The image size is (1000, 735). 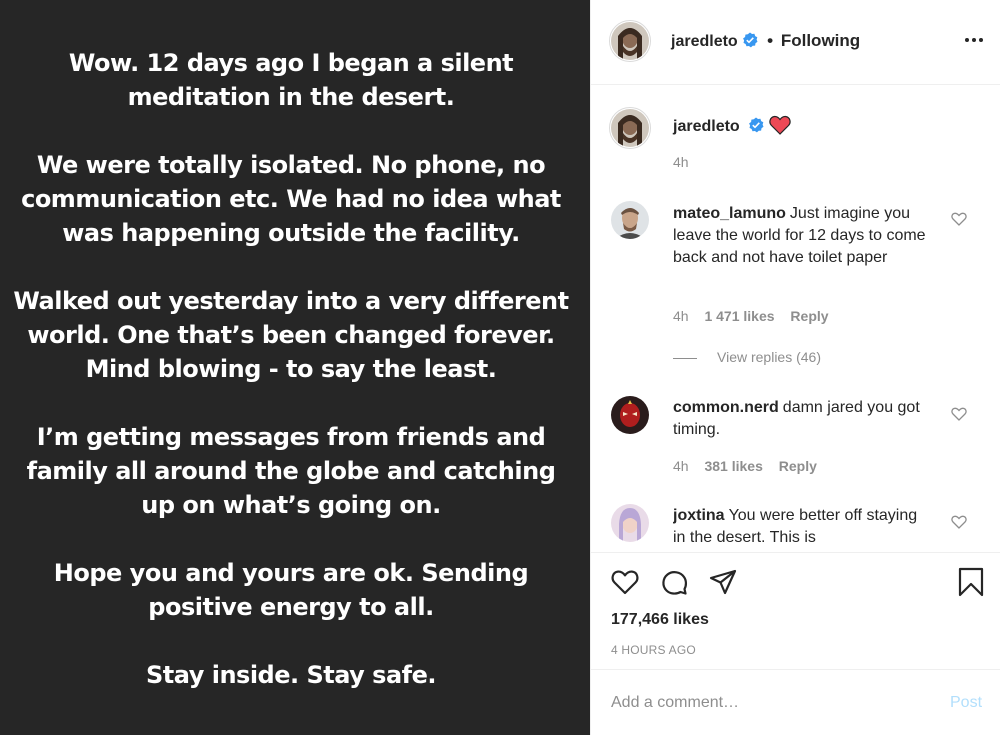 I want to click on commenter-username: joxtina, so click(x=699, y=515).